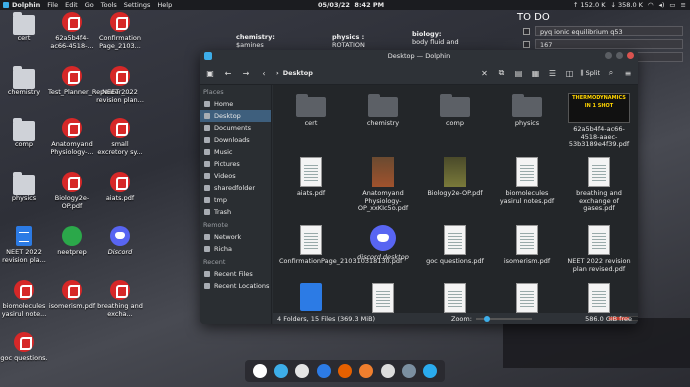 This screenshot has height=387, width=690. I want to click on app-icon, so click(366, 371).